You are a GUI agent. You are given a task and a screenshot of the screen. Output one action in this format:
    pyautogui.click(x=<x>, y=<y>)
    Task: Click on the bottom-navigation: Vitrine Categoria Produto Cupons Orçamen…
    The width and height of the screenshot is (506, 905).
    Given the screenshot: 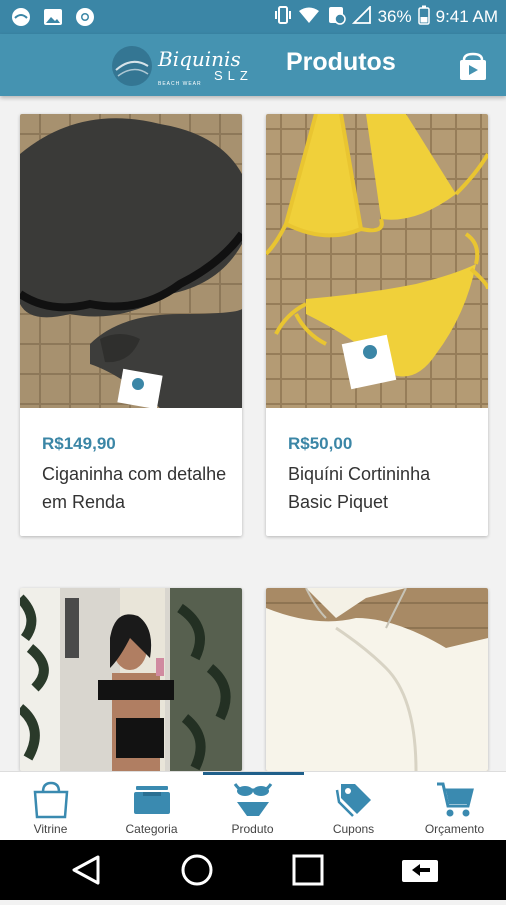 What is the action you would take?
    pyautogui.click(x=253, y=806)
    